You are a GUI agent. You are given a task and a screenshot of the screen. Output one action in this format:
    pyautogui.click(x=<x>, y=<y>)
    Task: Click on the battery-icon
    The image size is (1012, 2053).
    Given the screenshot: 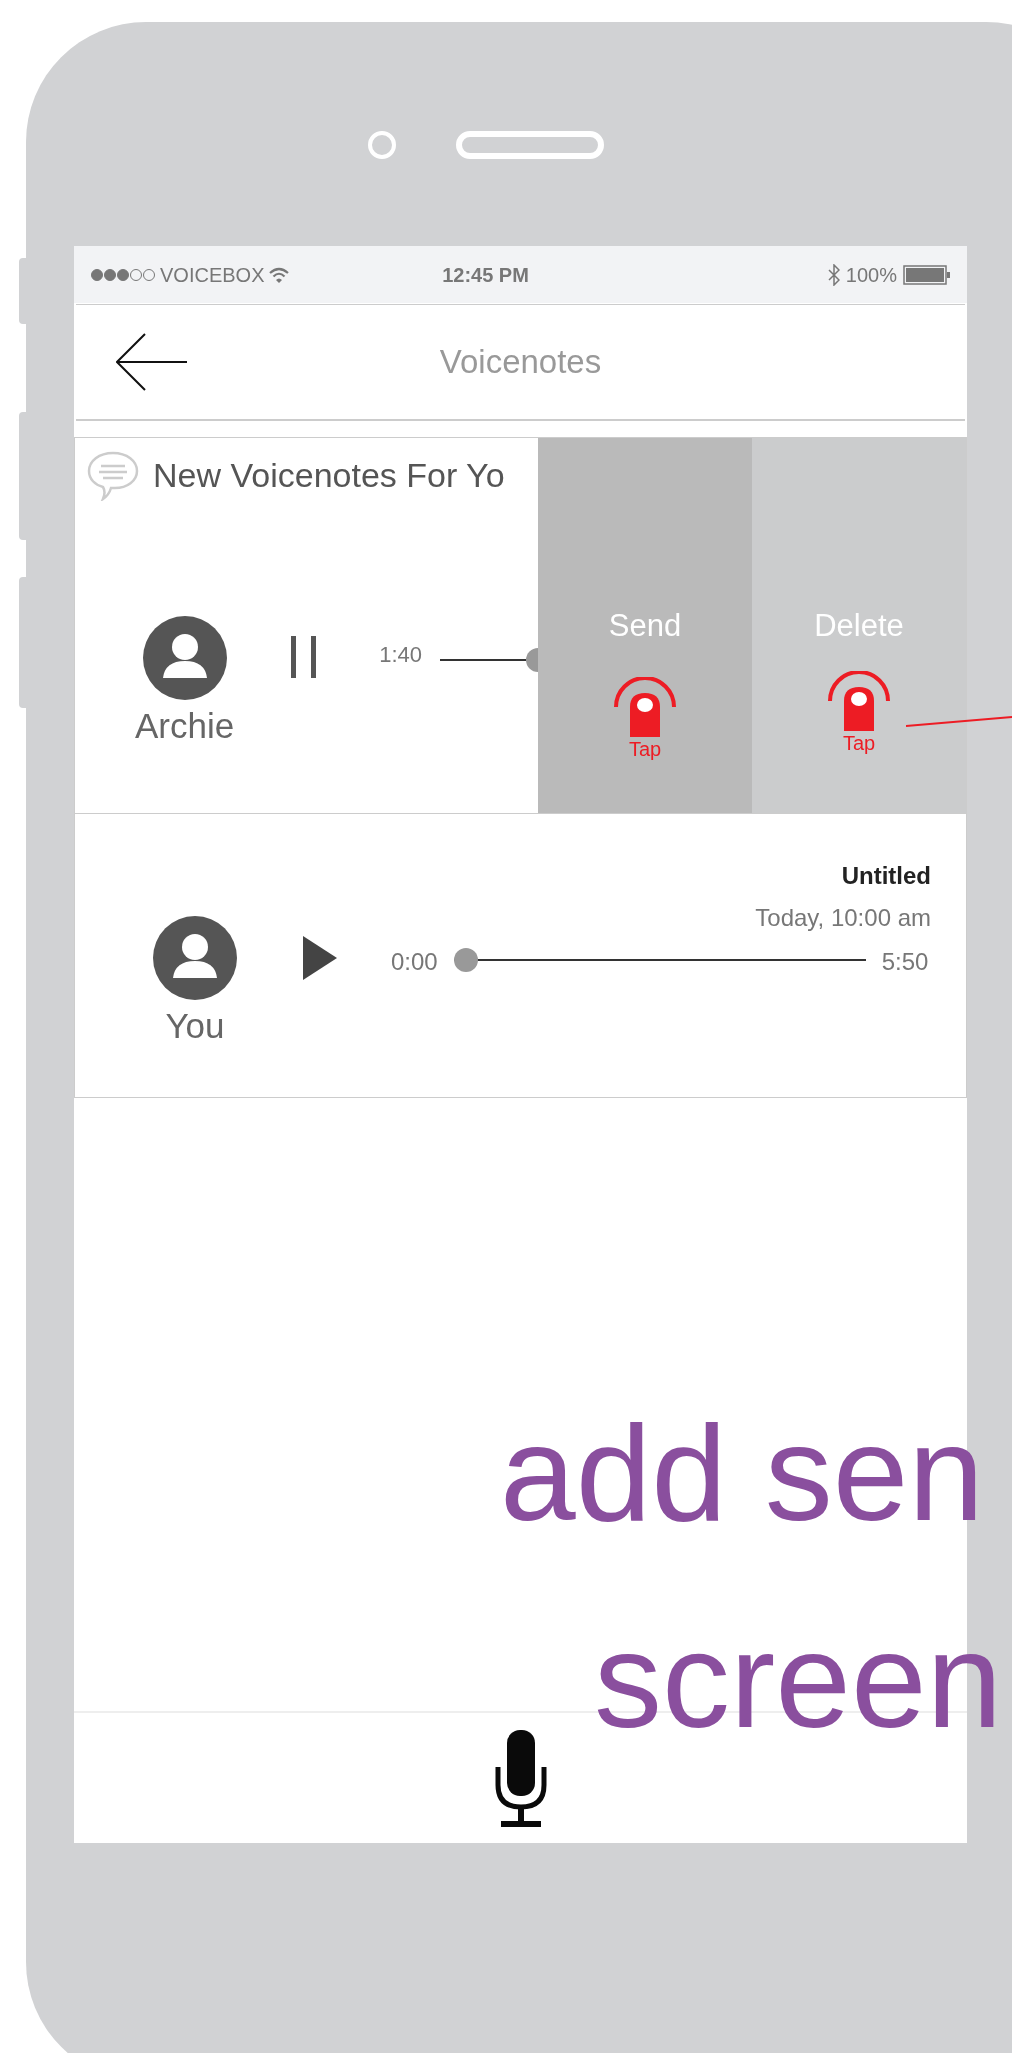 What is the action you would take?
    pyautogui.click(x=927, y=274)
    